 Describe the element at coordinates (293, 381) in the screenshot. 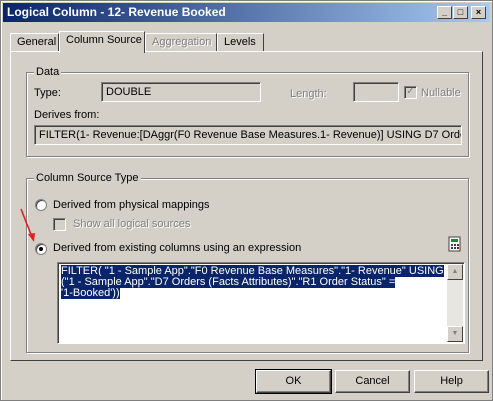

I see `ok-button: OK` at that location.